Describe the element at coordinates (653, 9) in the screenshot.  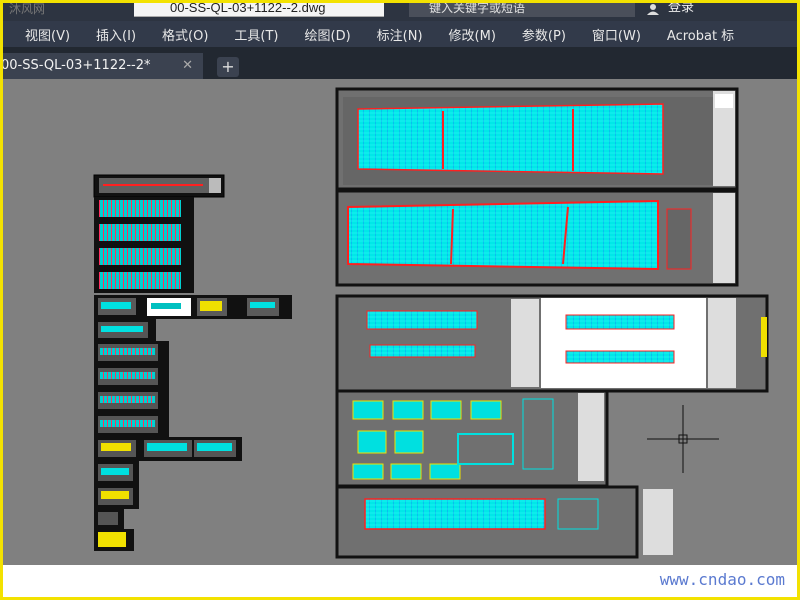
I see `user-icon` at that location.